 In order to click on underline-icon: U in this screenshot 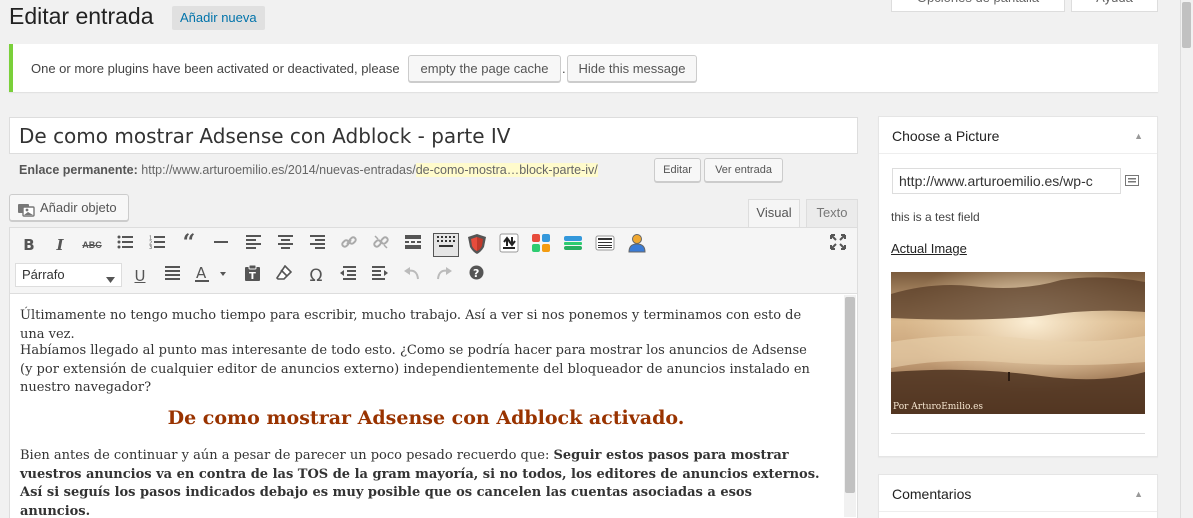, I will do `click(140, 276)`.